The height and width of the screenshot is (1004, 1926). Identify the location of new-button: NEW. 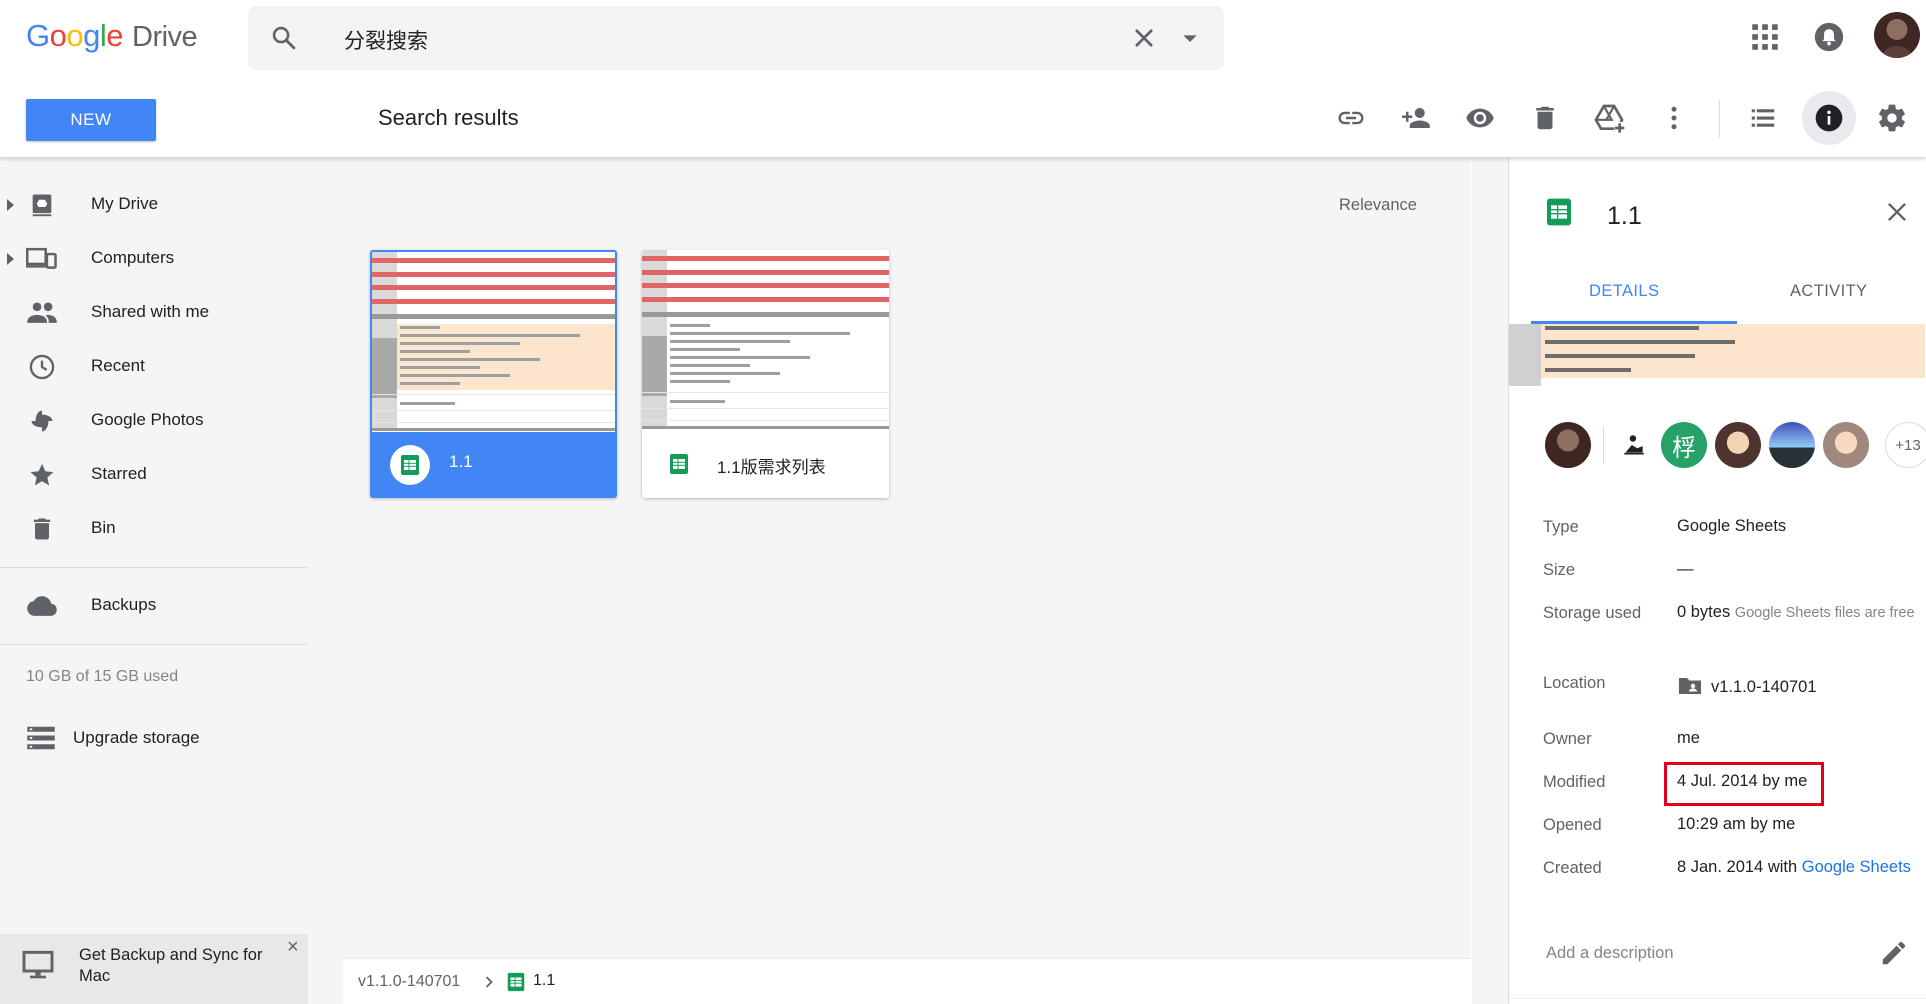
(91, 120).